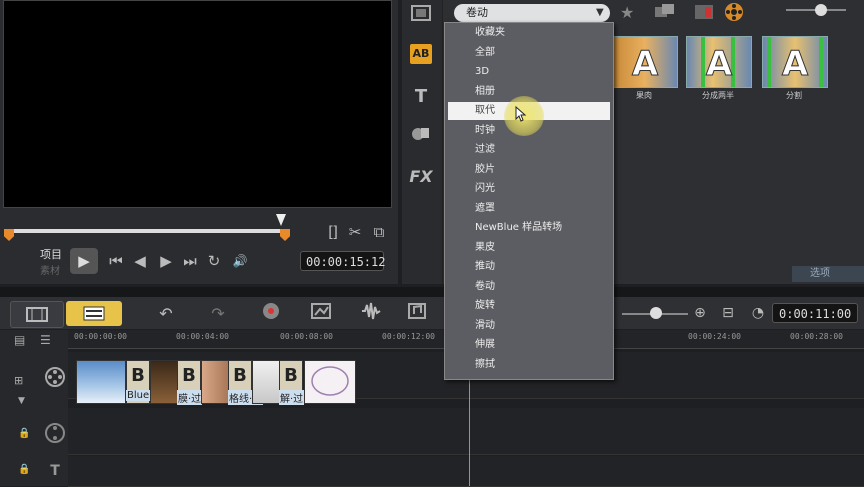 This screenshot has height=487, width=864. What do you see at coordinates (432, 292) in the screenshot?
I see `panel-divider` at bounding box center [432, 292].